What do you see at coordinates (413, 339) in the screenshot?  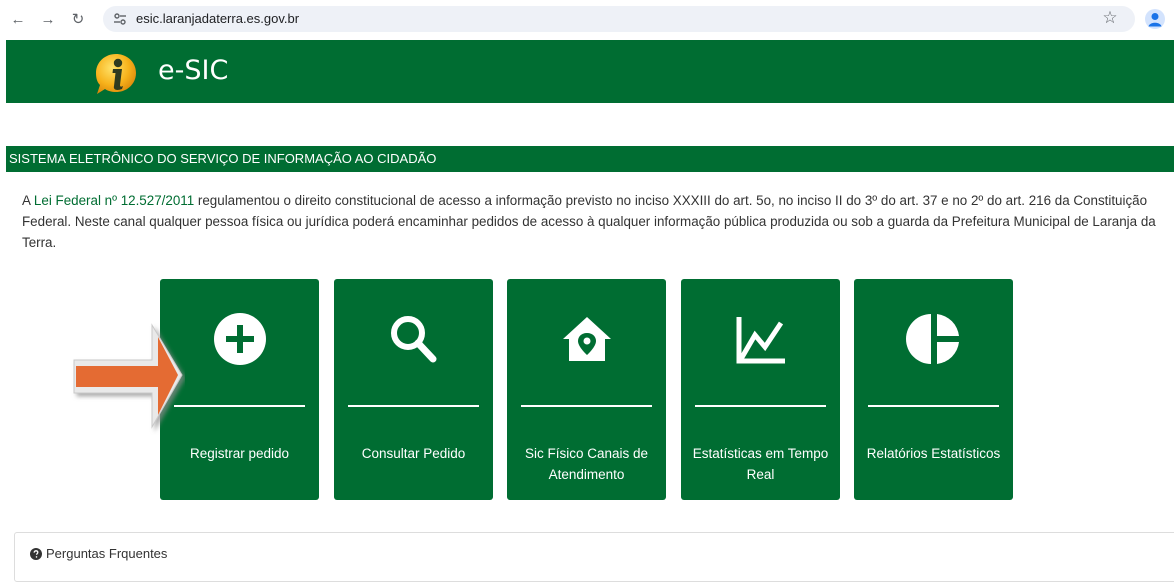 I see `search-icon` at bounding box center [413, 339].